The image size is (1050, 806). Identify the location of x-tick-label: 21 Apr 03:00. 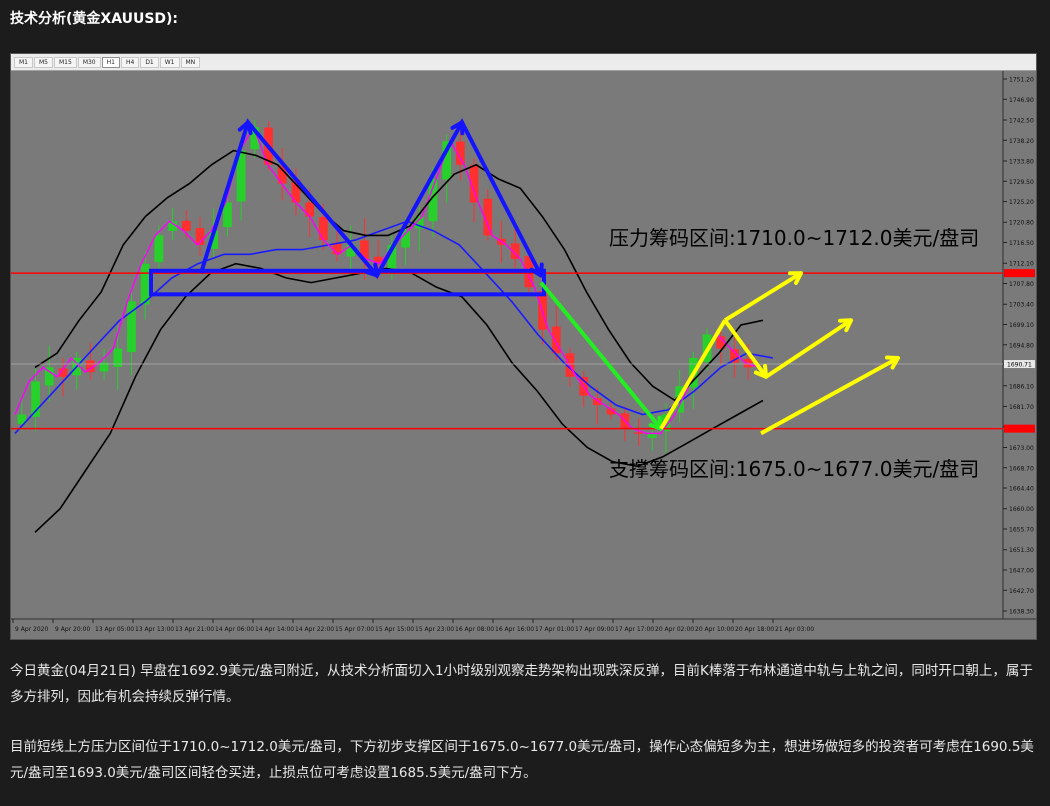
(794, 629).